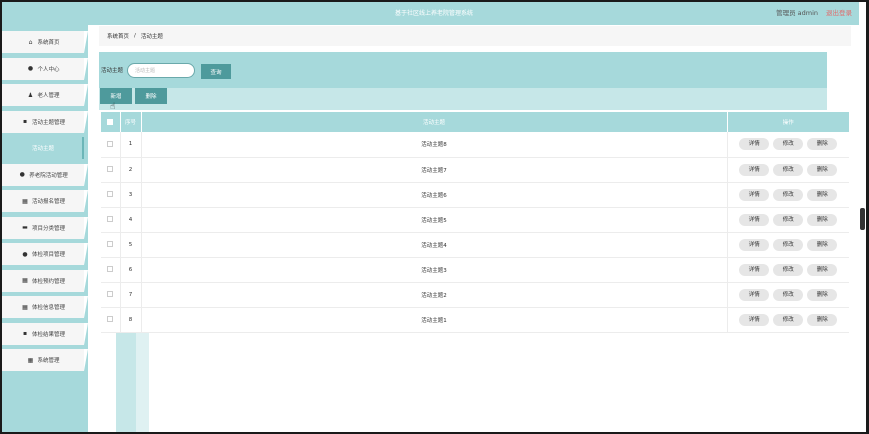  Describe the element at coordinates (48, 43) in the screenshot. I see `sidebar-item-label: 系统首页` at that location.